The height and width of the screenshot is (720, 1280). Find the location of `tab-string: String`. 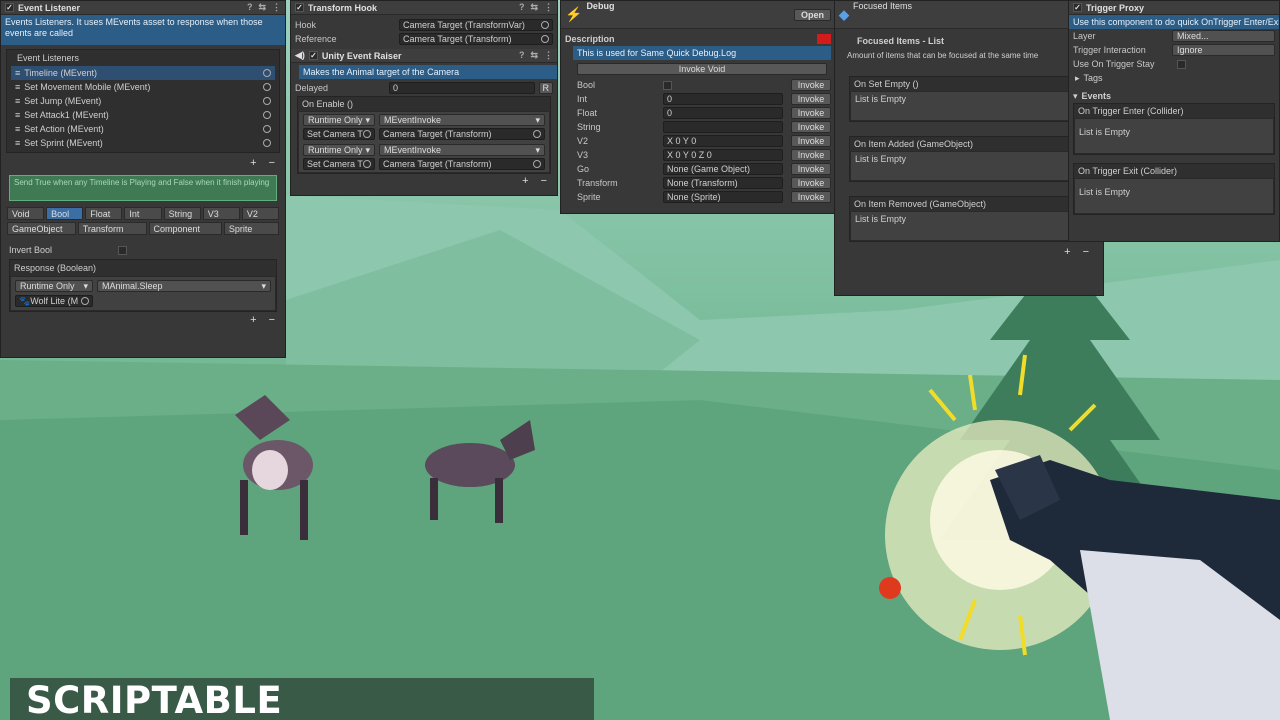

tab-string: String is located at coordinates (182, 213).